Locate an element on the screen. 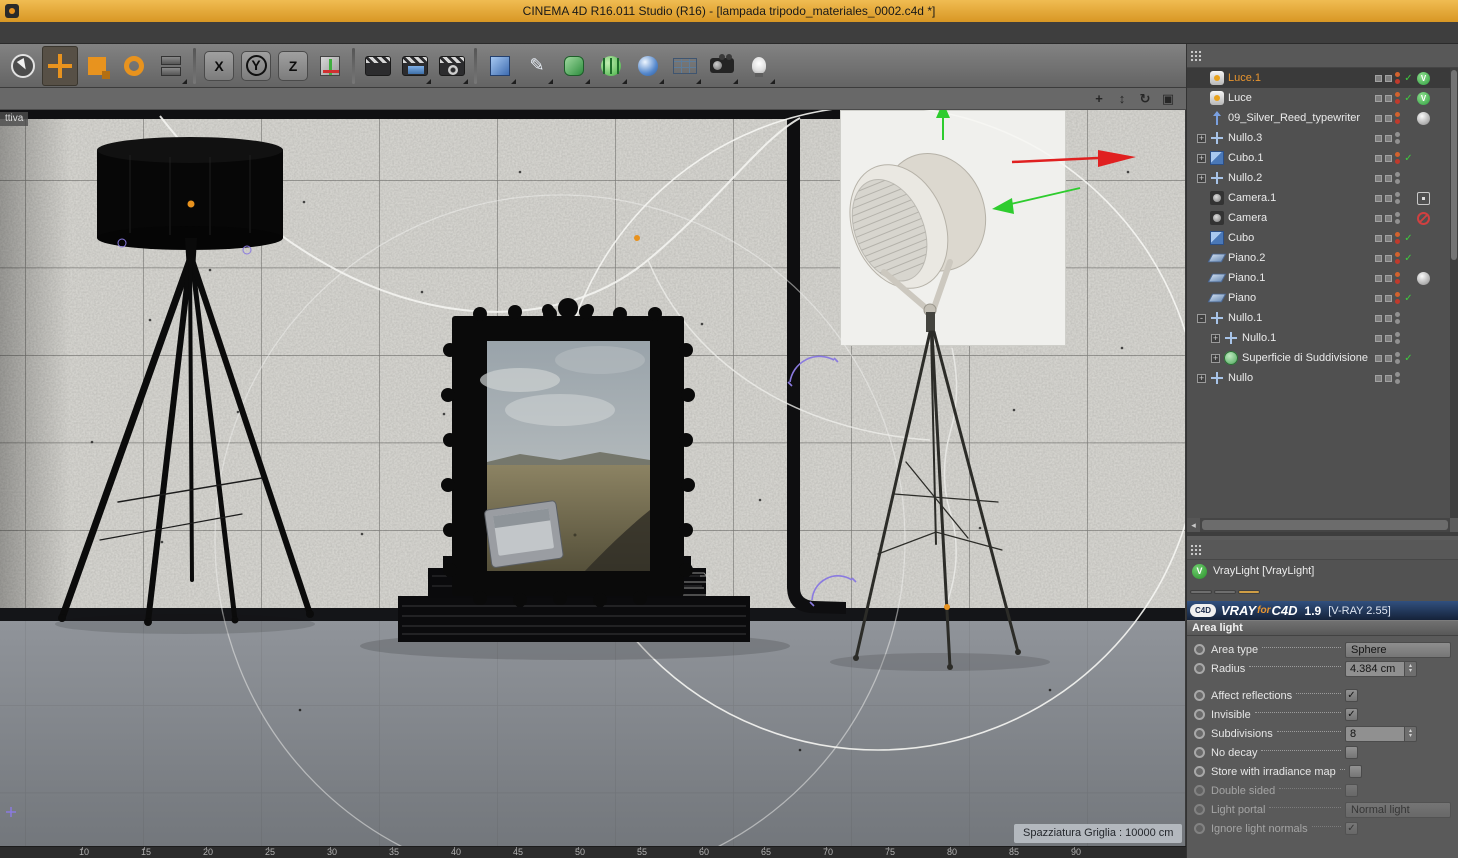 Image resolution: width=1458 pixels, height=858 pixels. lock-y-axis-button: Y is located at coordinates (256, 66).